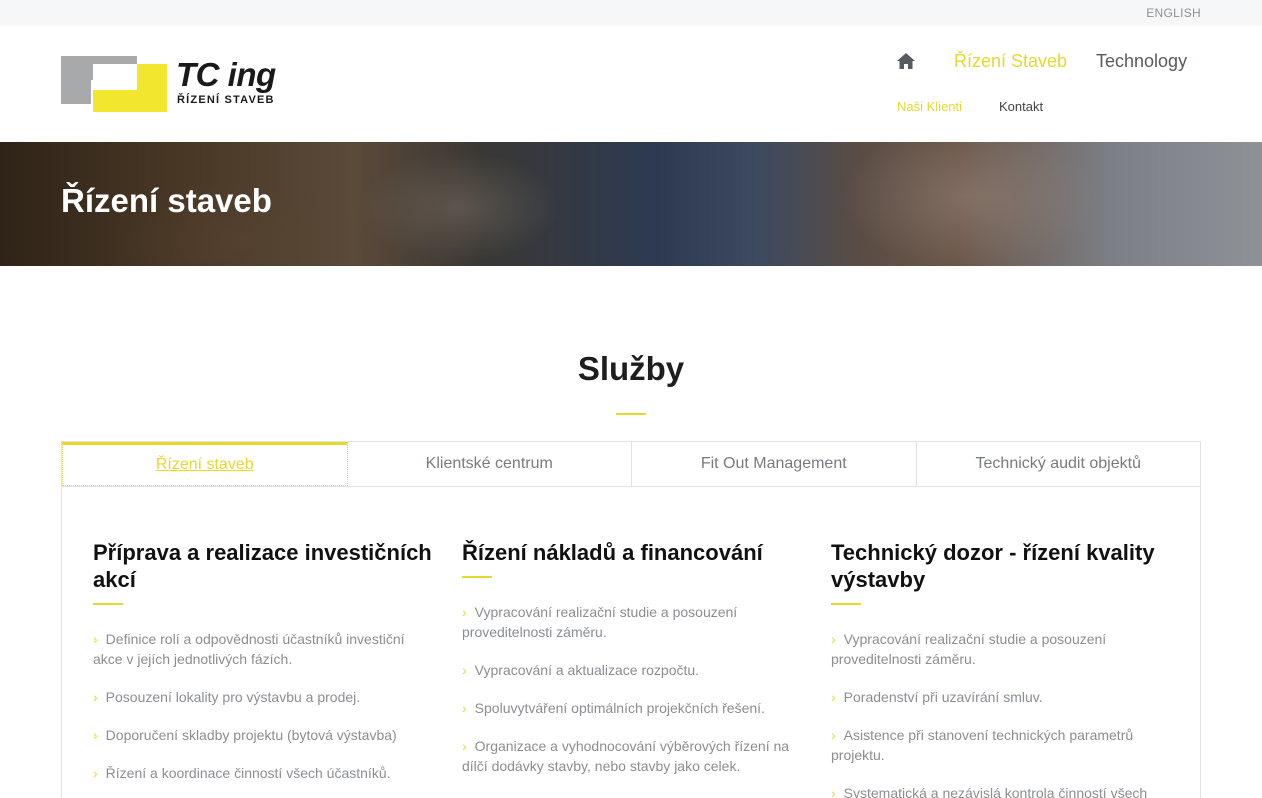 This screenshot has width=1262, height=798. What do you see at coordinates (937, 697) in the screenshot?
I see `list-item: › Poradenství při uzavírání smluv.` at bounding box center [937, 697].